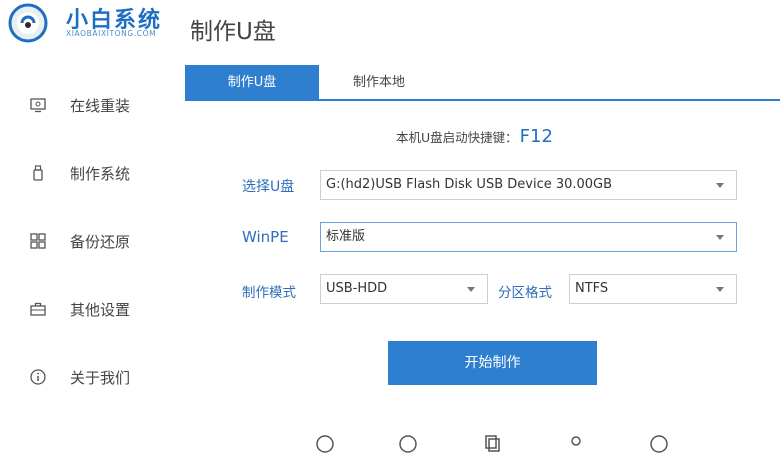 The width and height of the screenshot is (780, 454). What do you see at coordinates (457, 137) in the screenshot?
I see `hotkey-hint-text: 本机U盘启动快捷键：` at bounding box center [457, 137].